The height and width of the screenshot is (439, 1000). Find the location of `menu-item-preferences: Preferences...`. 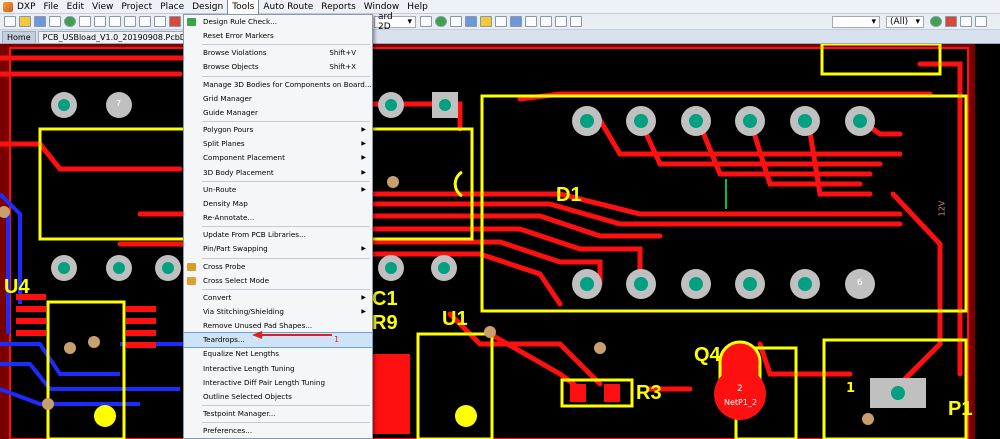

menu-item-preferences: Preferences... is located at coordinates (278, 431).